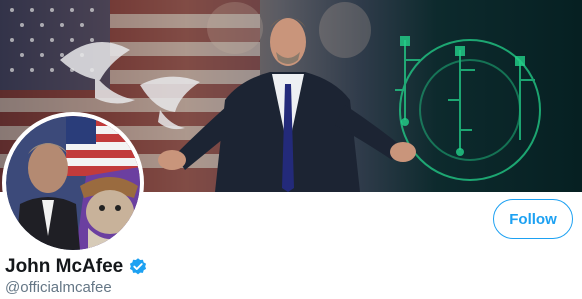 The width and height of the screenshot is (582, 299). I want to click on verified-badge-icon, so click(138, 267).